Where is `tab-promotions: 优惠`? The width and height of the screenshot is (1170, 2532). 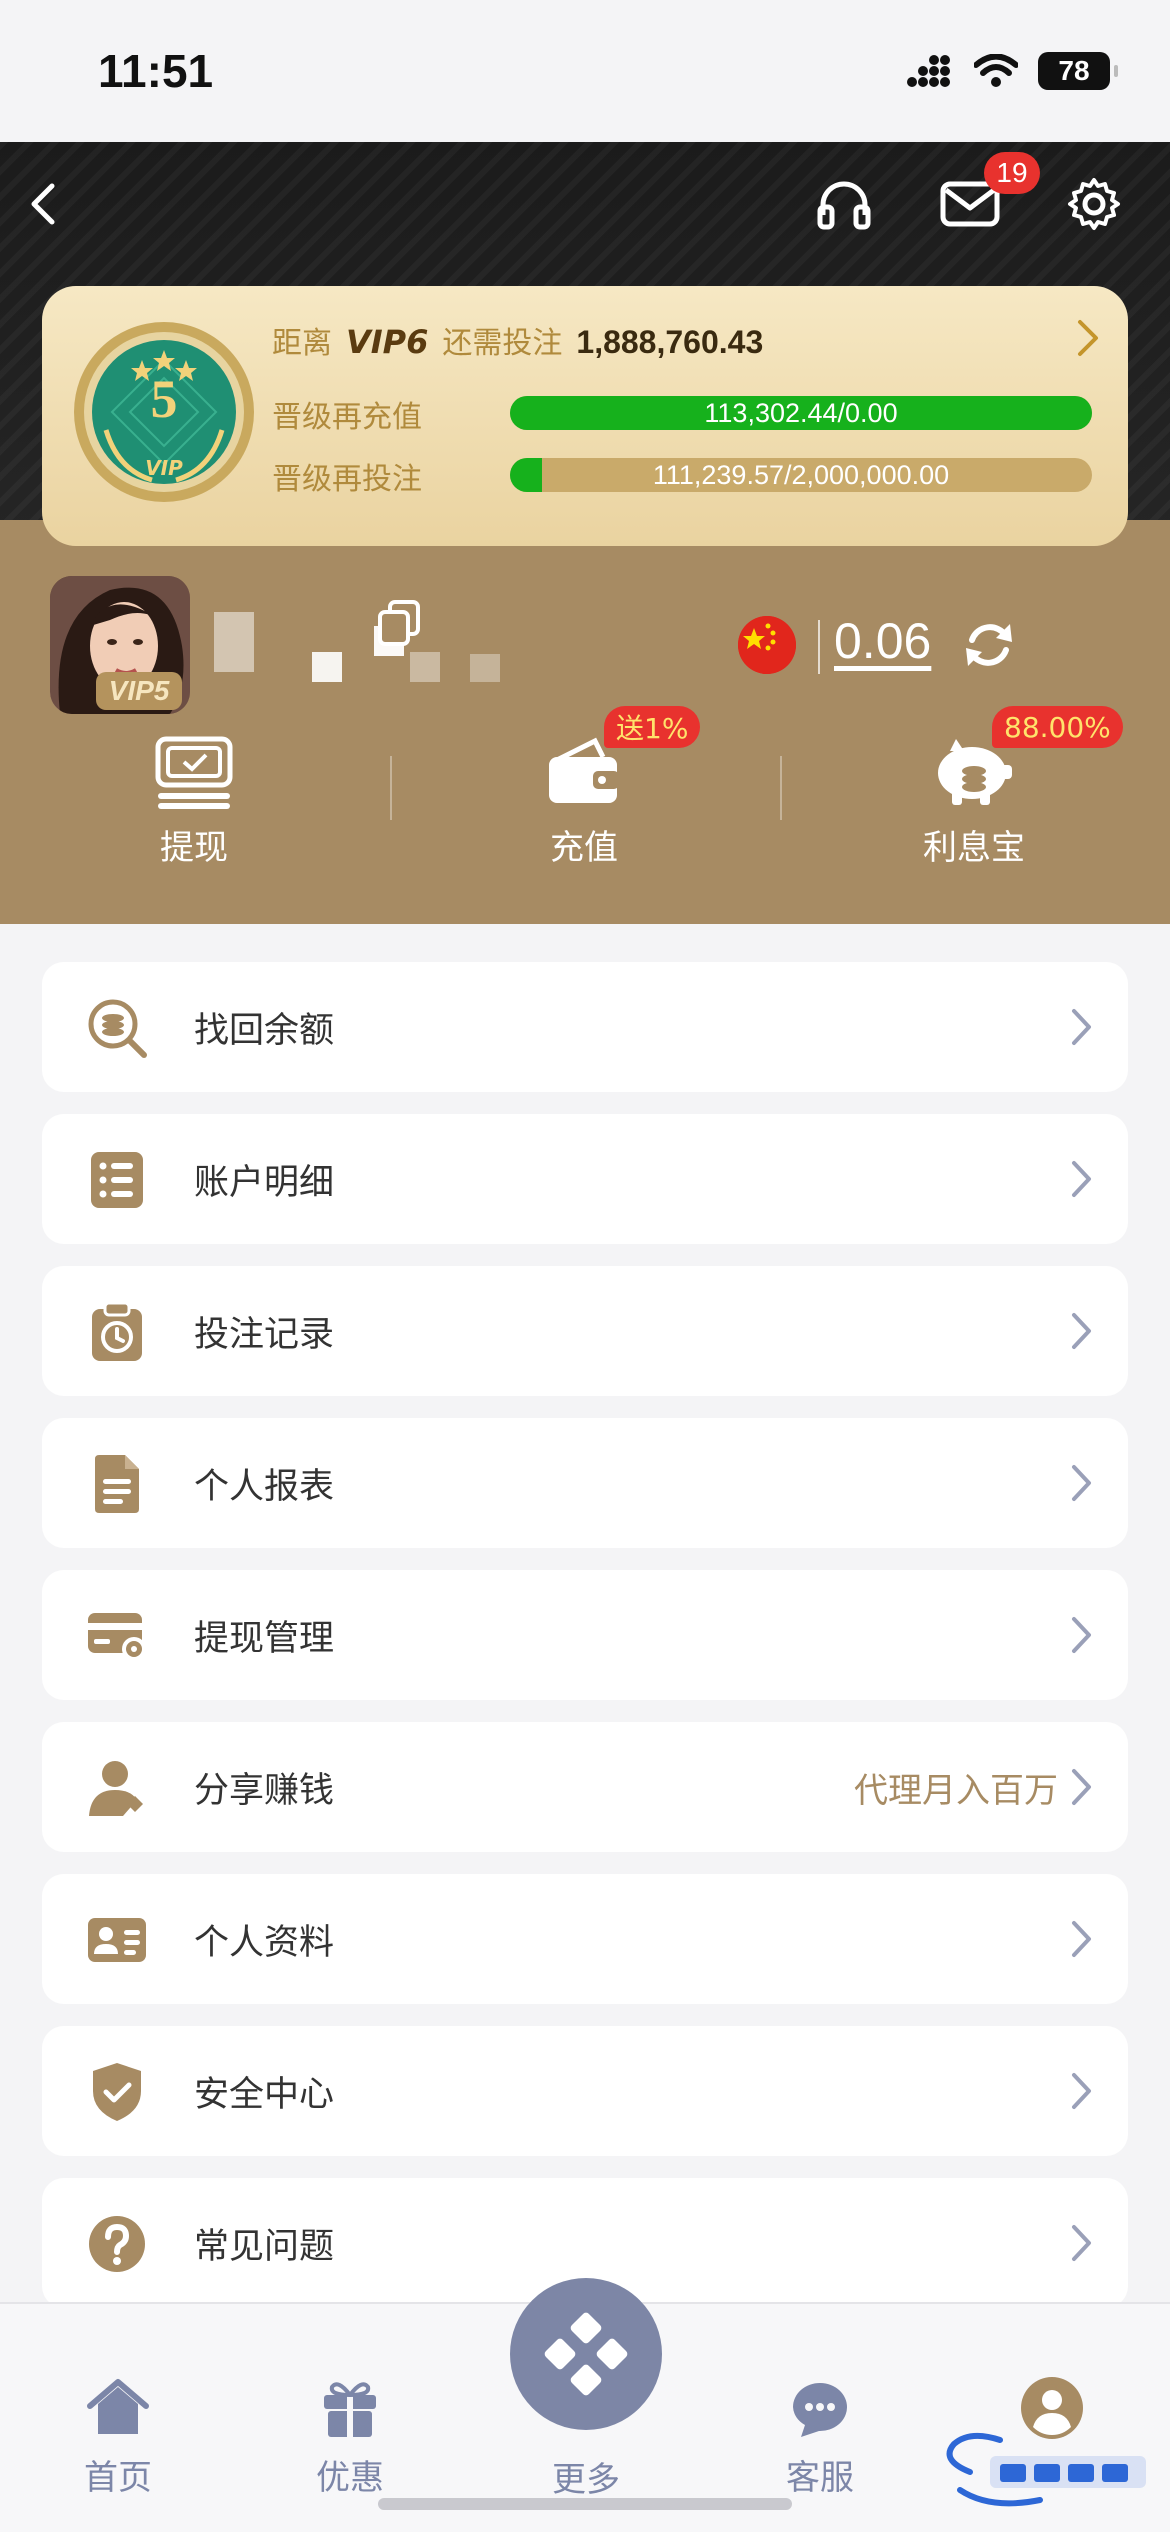 tab-promotions: 优惠 is located at coordinates (350, 2435).